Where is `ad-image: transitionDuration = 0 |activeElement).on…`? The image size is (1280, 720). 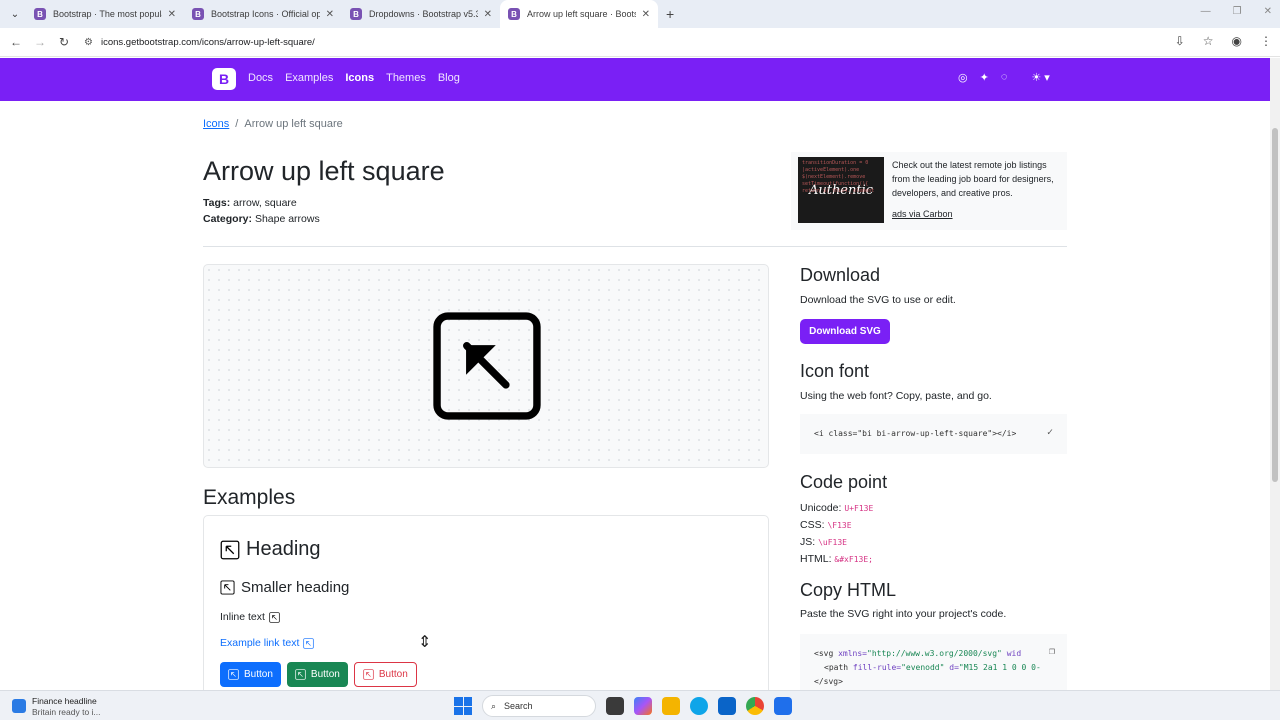
ad-image: transitionDuration = 0 |activeElement).on… is located at coordinates (841, 190).